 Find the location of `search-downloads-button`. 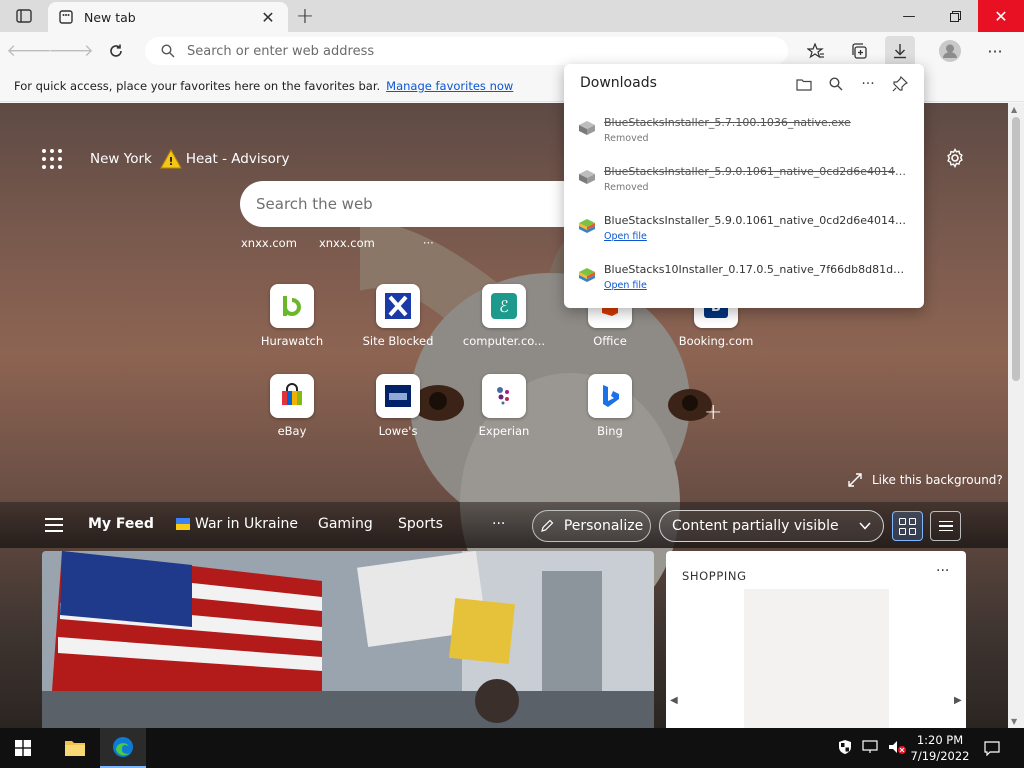

search-downloads-button is located at coordinates (836, 84).